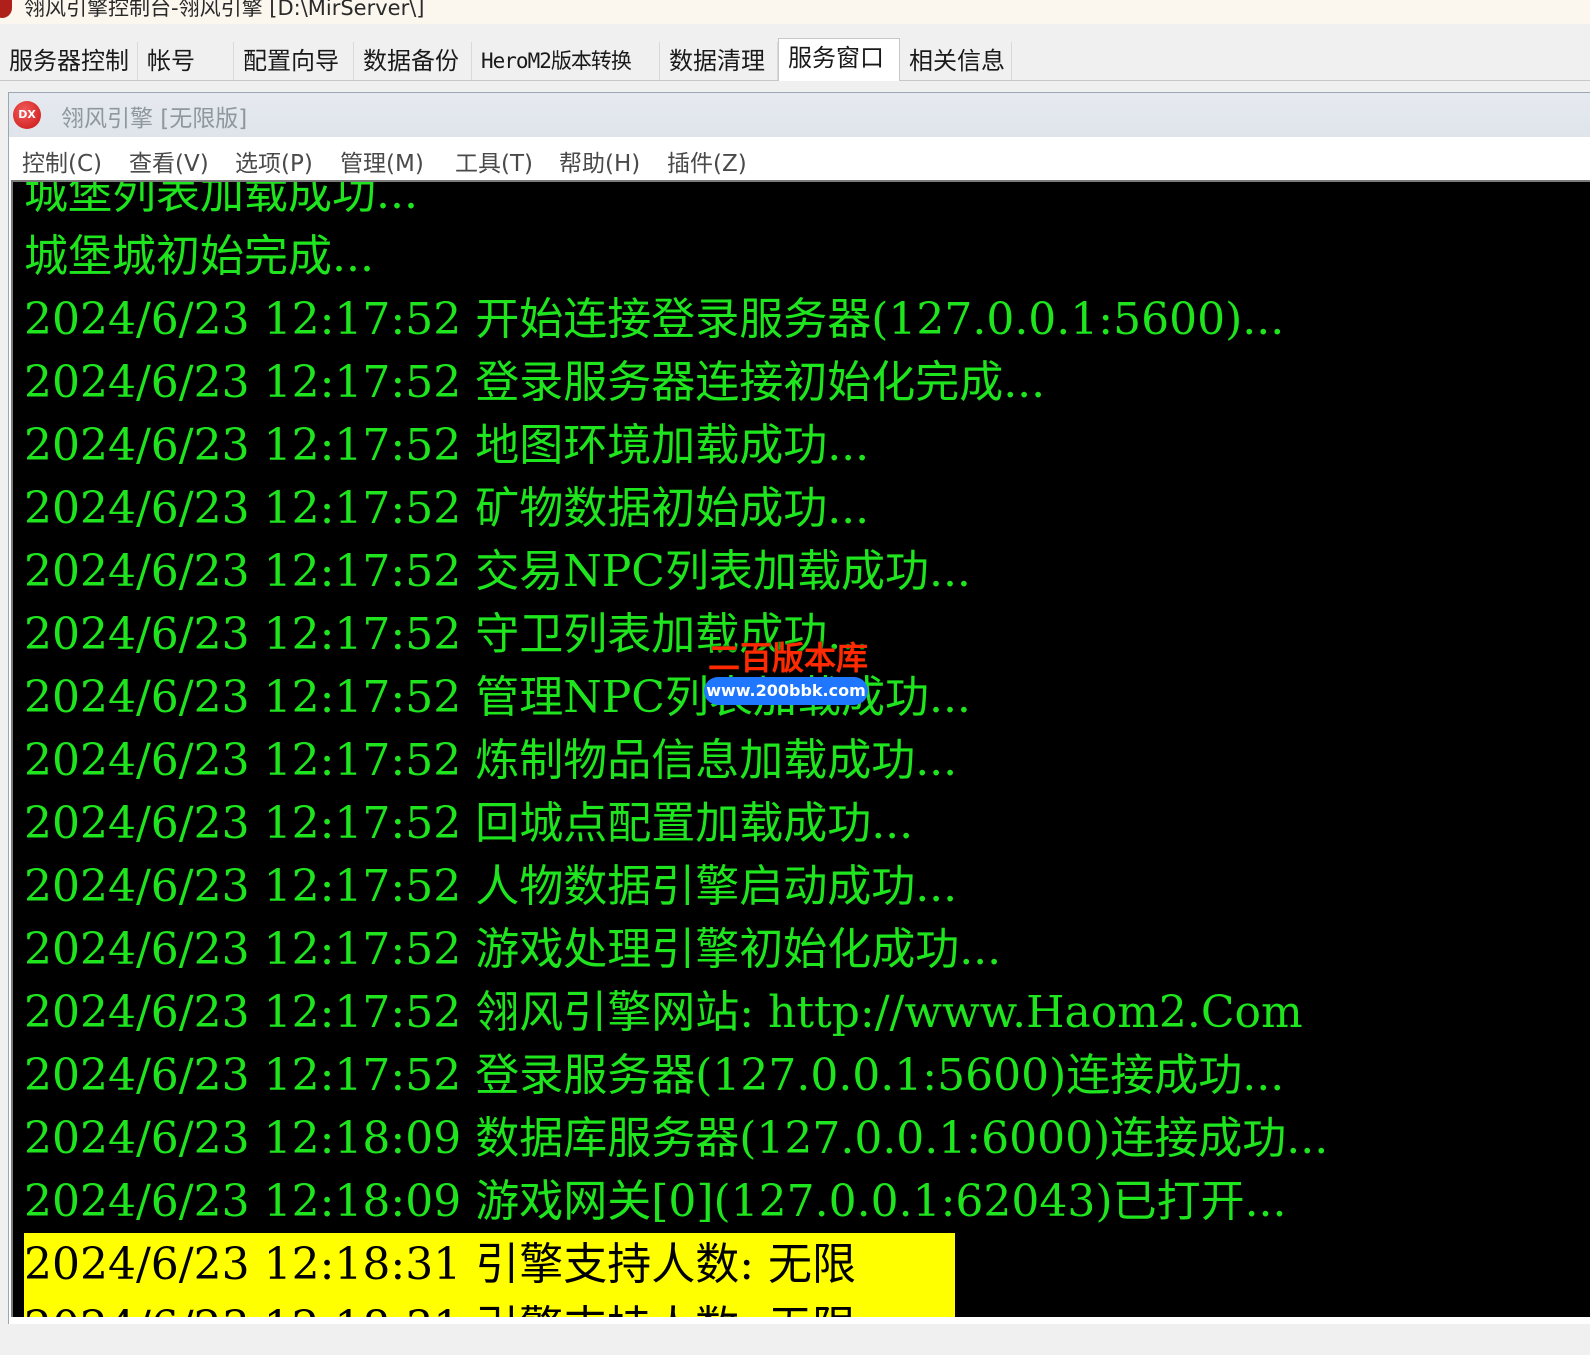  What do you see at coordinates (786, 691) in the screenshot?
I see `watermark-url: www.200bbk.com` at bounding box center [786, 691].